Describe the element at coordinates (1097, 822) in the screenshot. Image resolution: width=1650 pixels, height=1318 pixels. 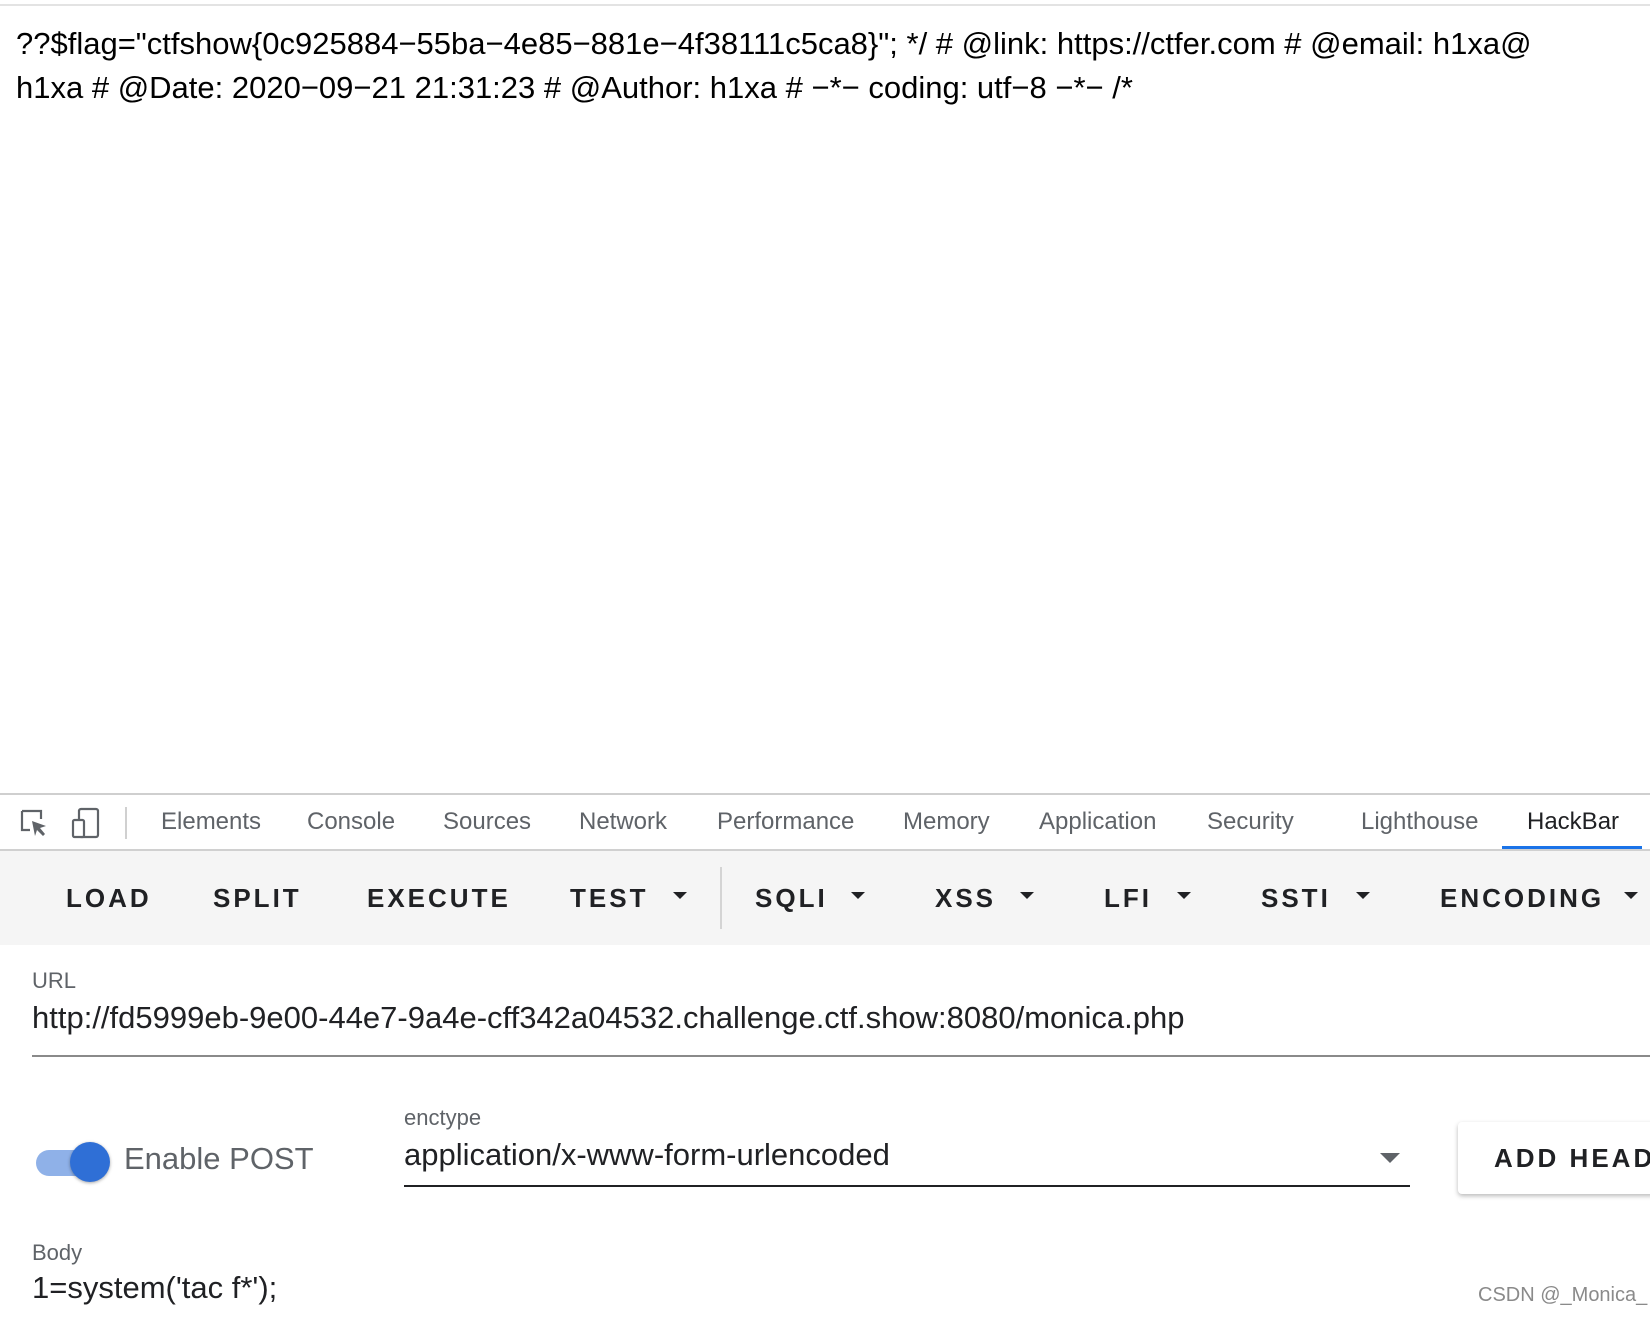
I see `tab-application: Application` at that location.